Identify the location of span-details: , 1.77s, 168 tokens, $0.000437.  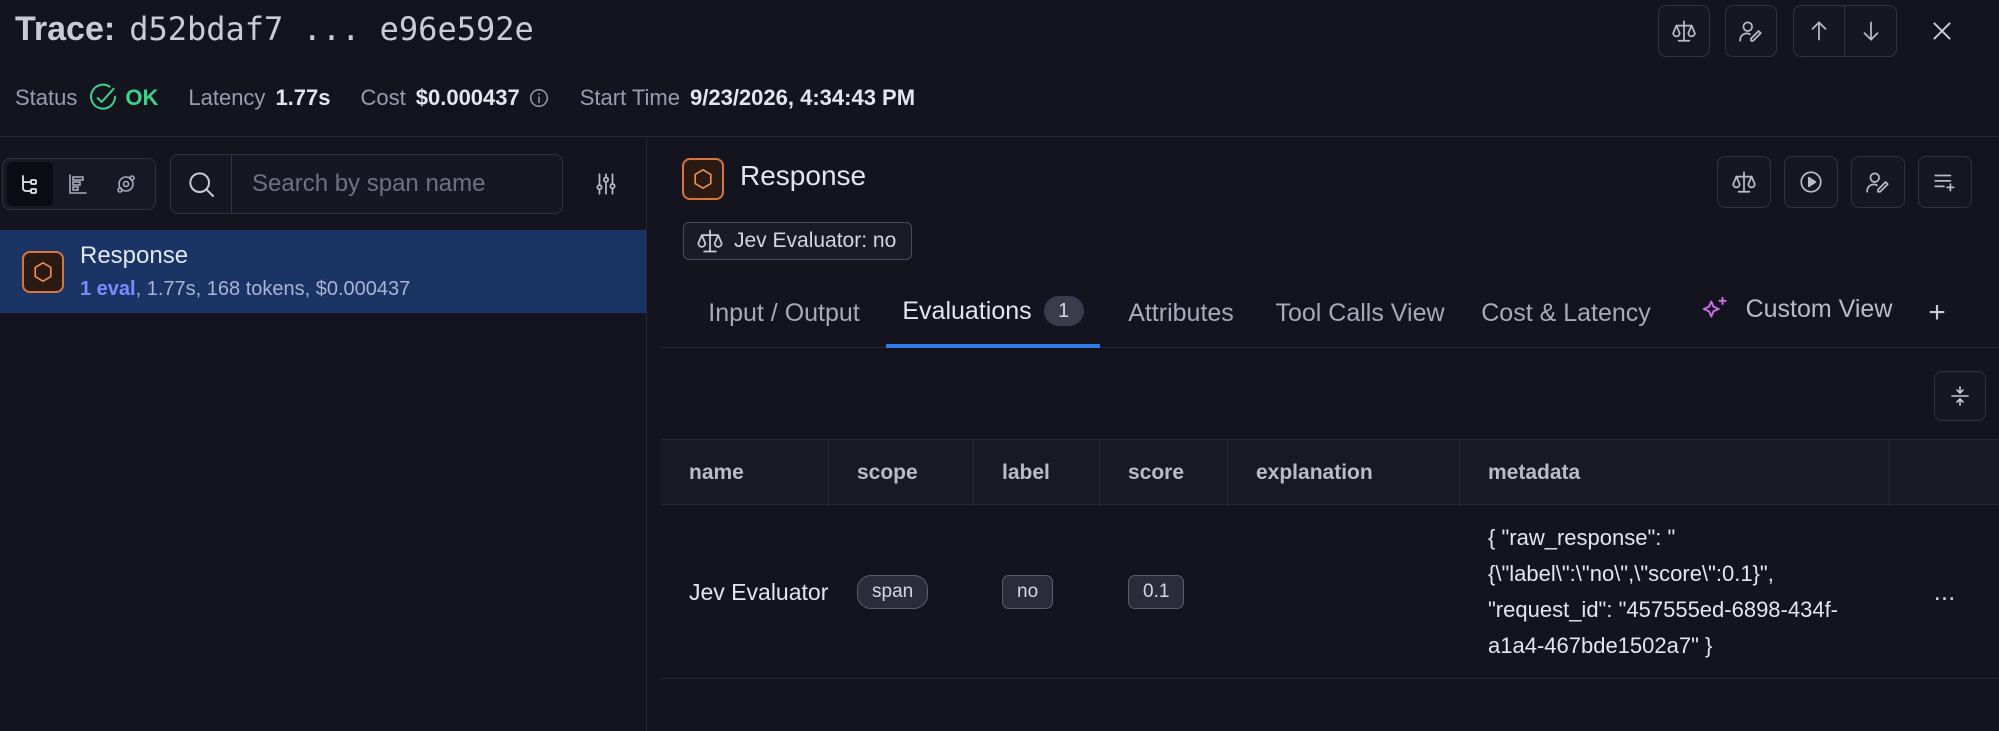
(273, 289).